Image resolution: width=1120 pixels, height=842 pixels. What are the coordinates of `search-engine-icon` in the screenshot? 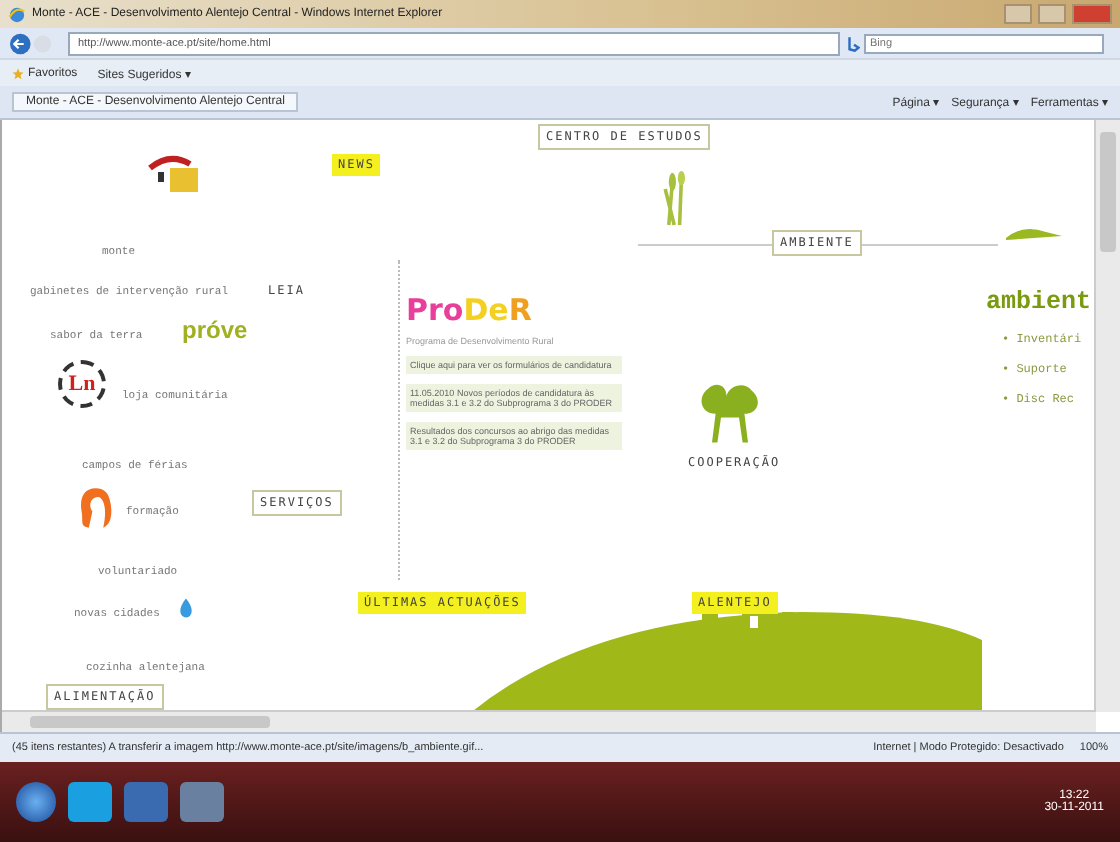 It's located at (854, 43).